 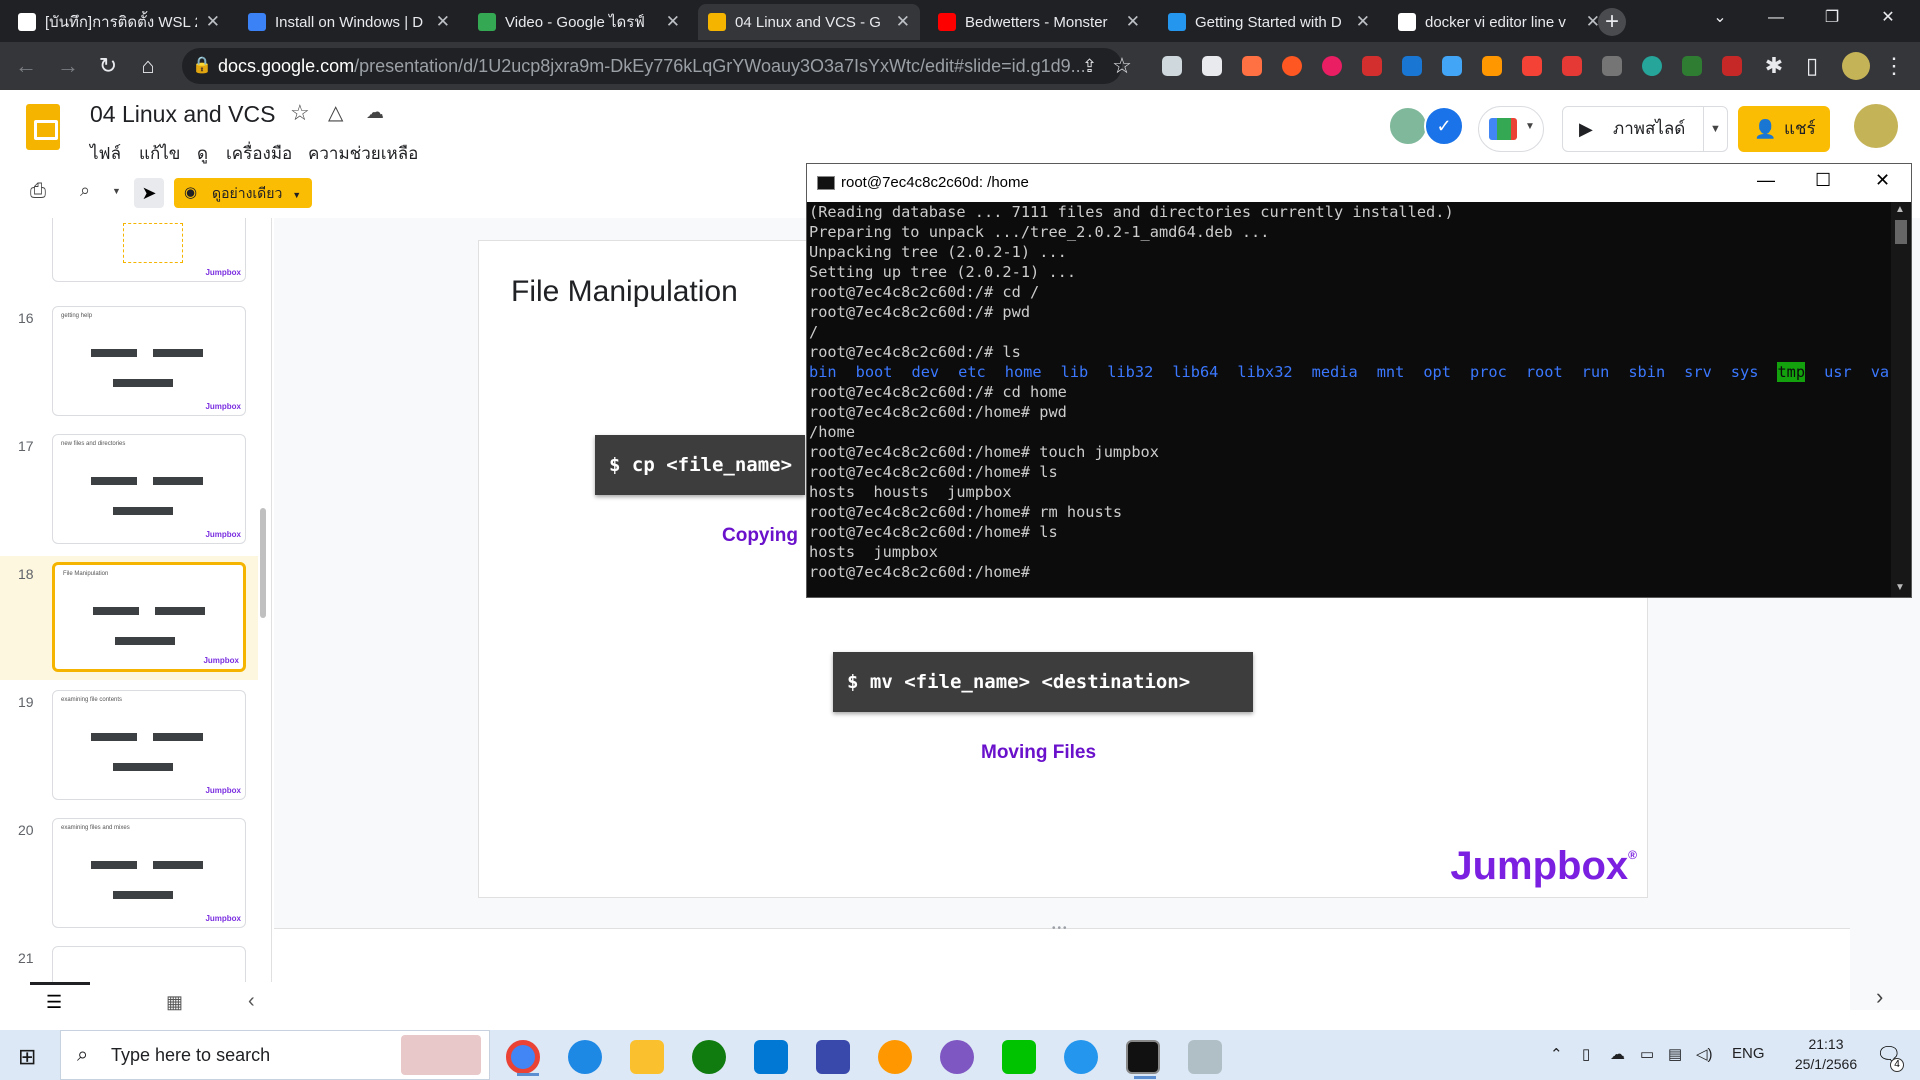 What do you see at coordinates (1332, 66) in the screenshot?
I see `extension-pink-icon` at bounding box center [1332, 66].